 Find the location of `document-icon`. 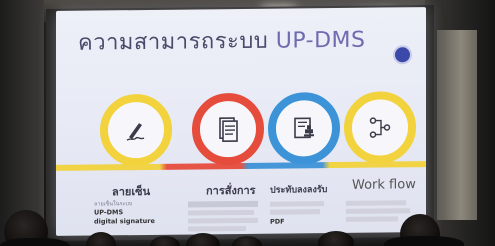

document-icon is located at coordinates (228, 129).